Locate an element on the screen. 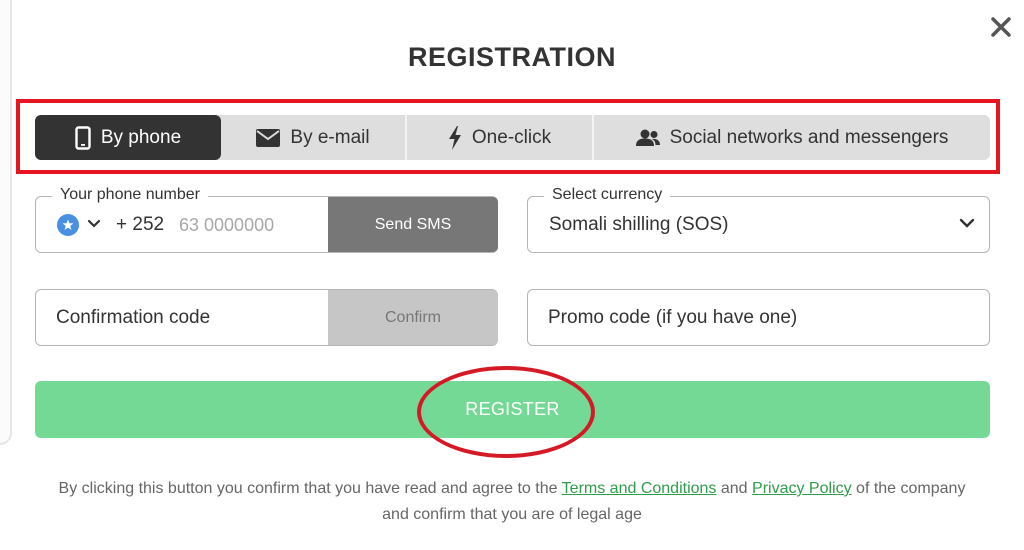 The width and height of the screenshot is (1024, 550). currency-select: Select currency Somali shilling (SOS) is located at coordinates (758, 219).